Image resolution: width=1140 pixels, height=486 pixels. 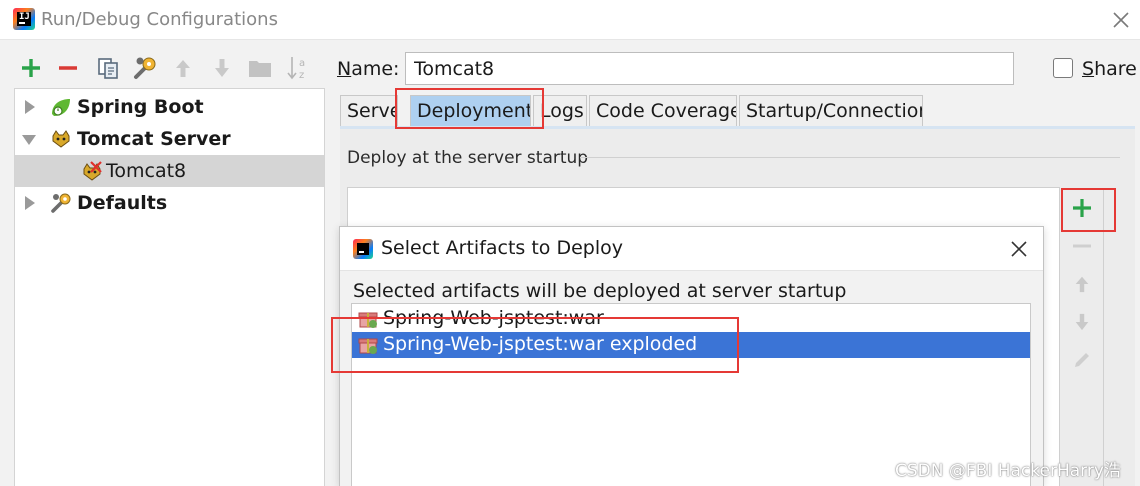 What do you see at coordinates (368, 69) in the screenshot?
I see `name-label: Name:` at bounding box center [368, 69].